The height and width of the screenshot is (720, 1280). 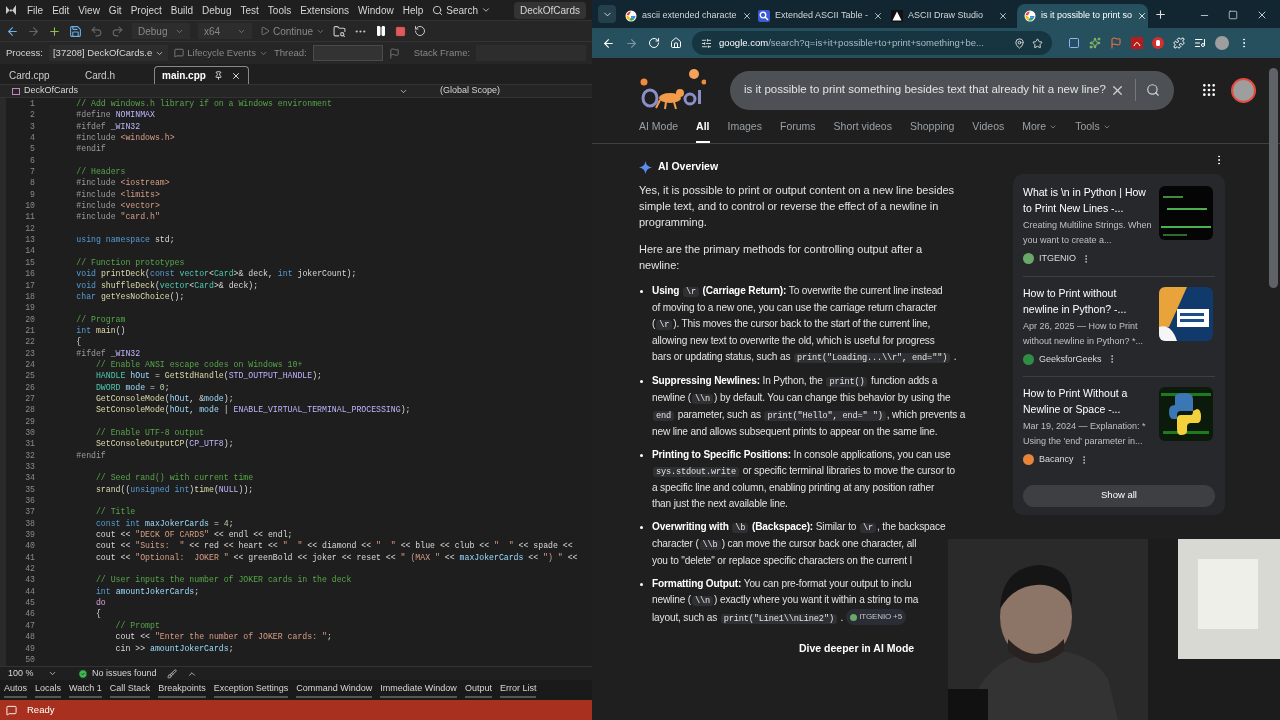 I want to click on lifecycle-events-button: Lifecycle Events, so click(x=221, y=53).